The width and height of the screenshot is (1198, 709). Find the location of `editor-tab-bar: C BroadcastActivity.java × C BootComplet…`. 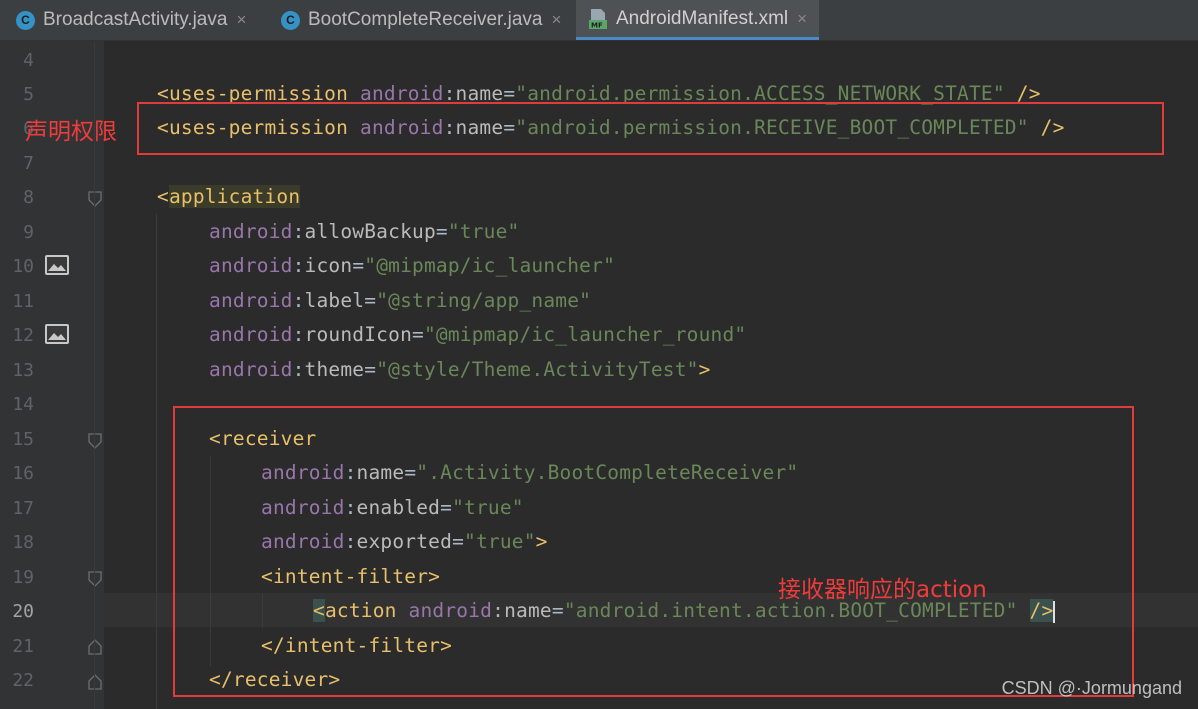

editor-tab-bar: C BroadcastActivity.java × C BootComplet… is located at coordinates (599, 20).